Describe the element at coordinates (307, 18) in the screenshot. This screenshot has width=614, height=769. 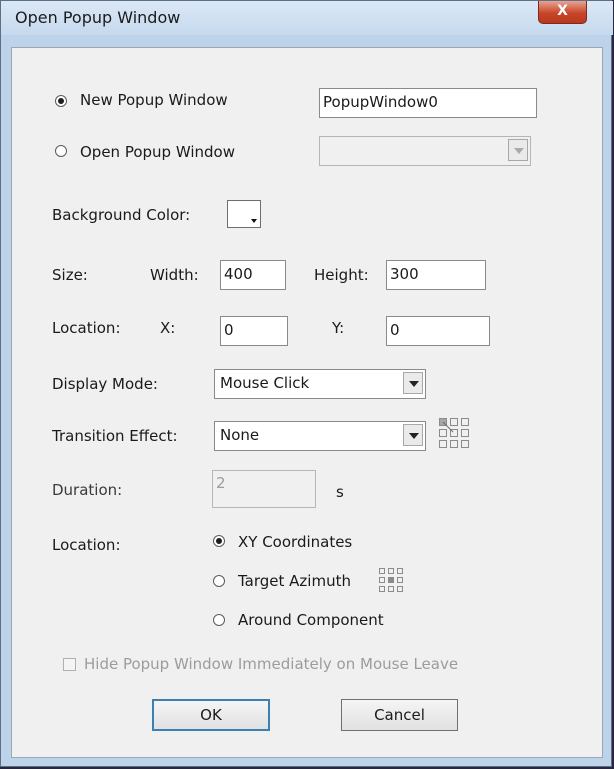
I see `title-bar: Open Popup Window X` at that location.